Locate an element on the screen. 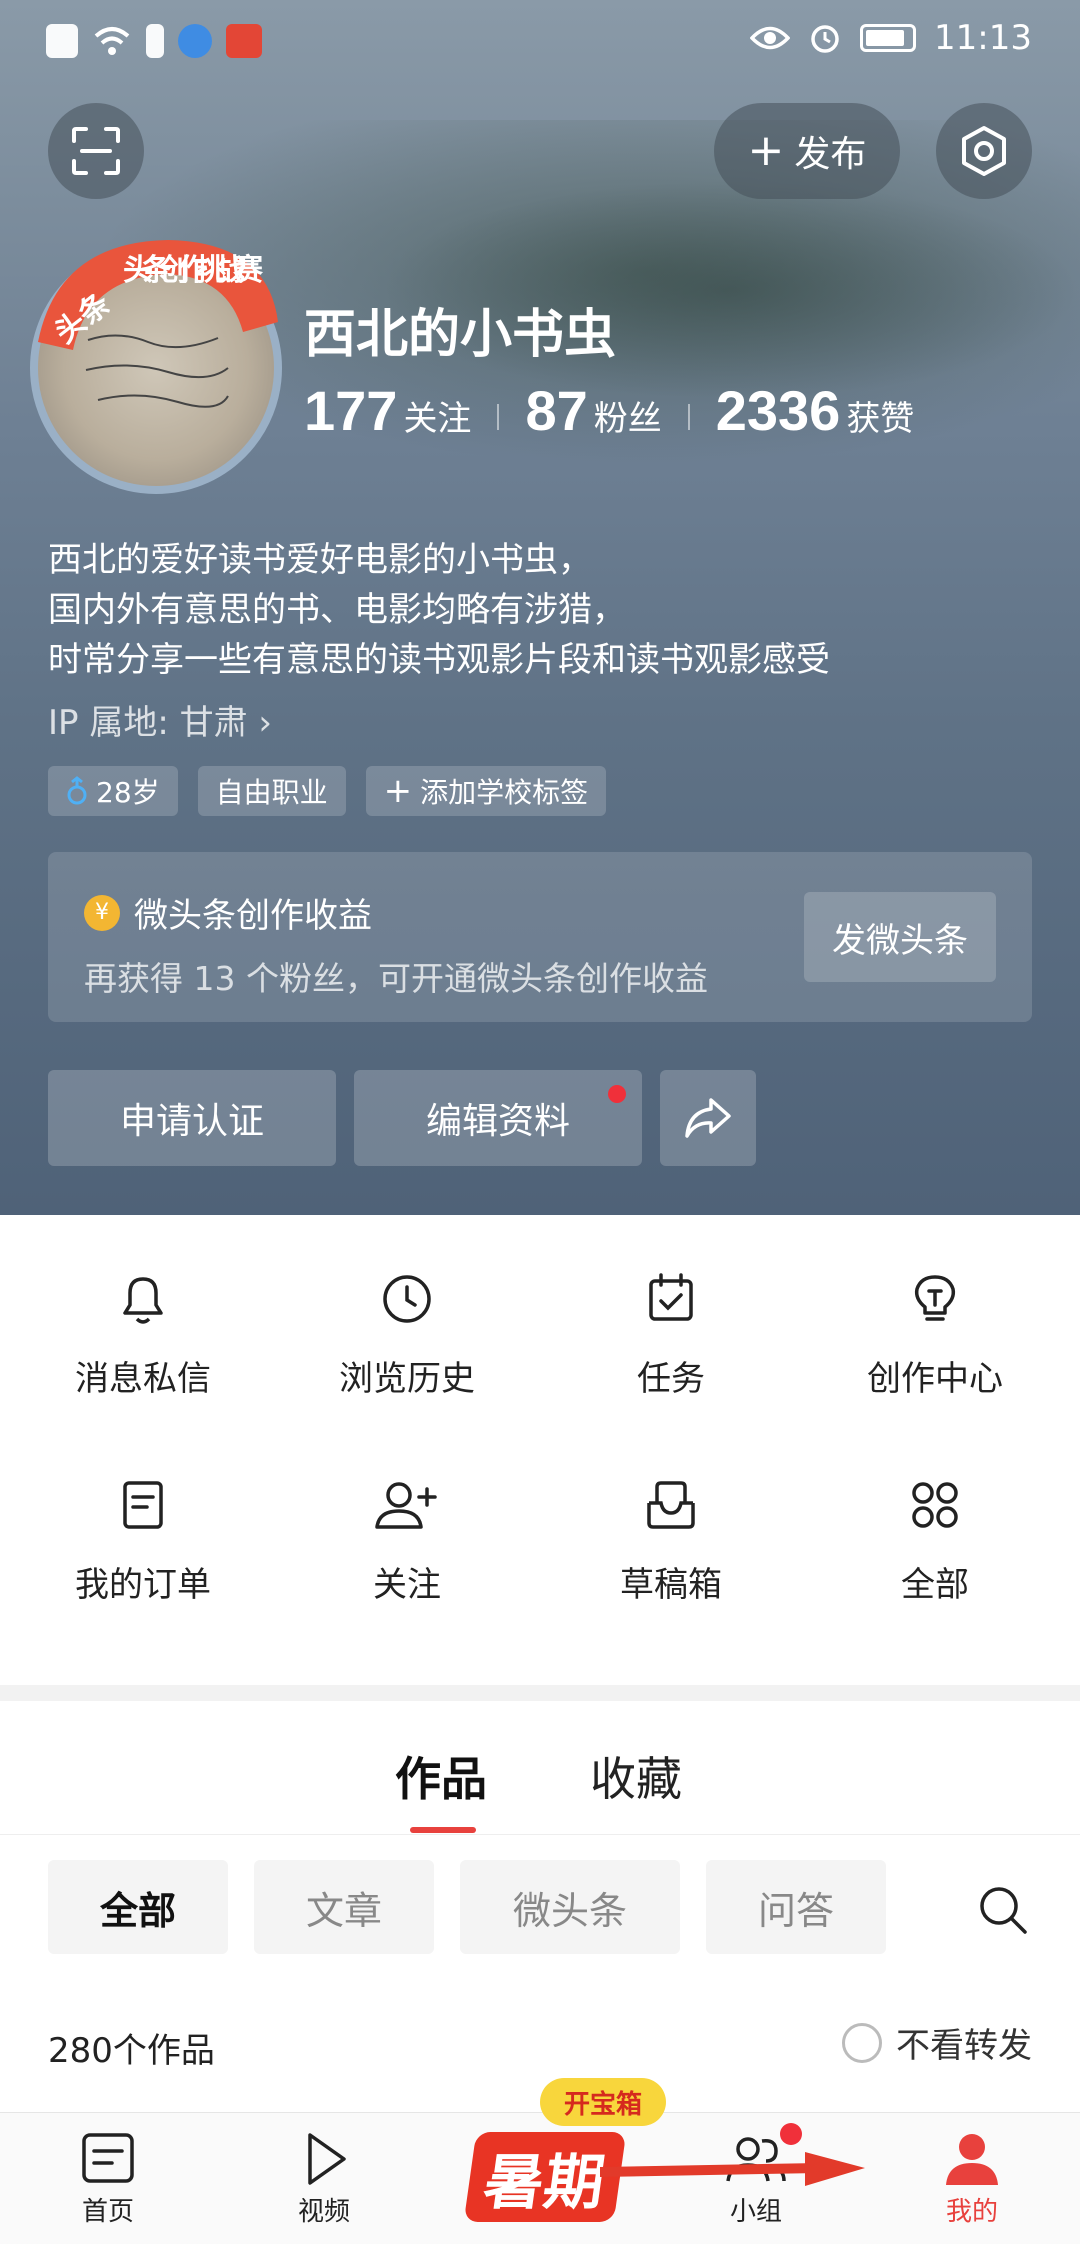 The width and height of the screenshot is (1080, 2245). nickname: 西北的小书虫 is located at coordinates (460, 335).